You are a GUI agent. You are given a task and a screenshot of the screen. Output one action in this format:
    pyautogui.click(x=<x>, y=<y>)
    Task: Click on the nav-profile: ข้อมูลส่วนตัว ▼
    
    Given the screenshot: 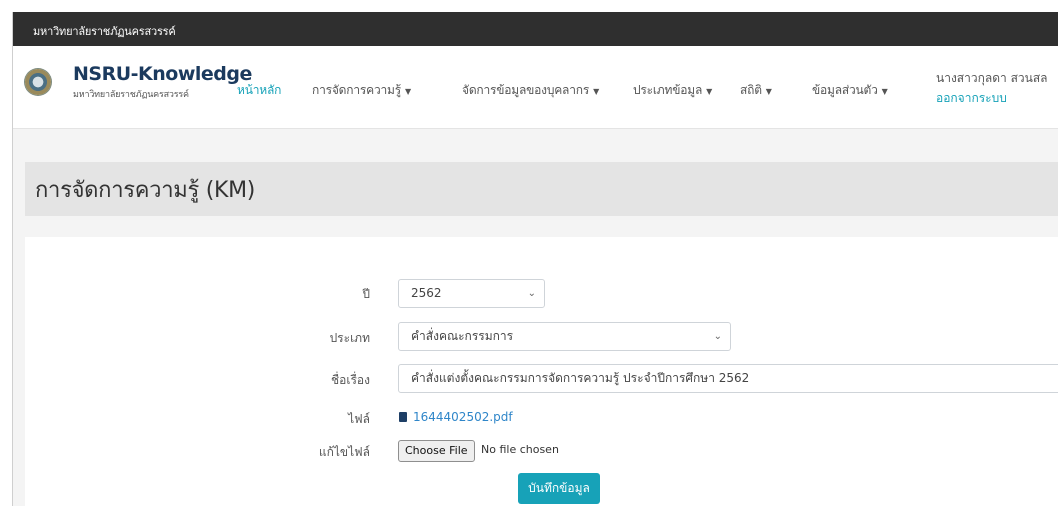 What is the action you would take?
    pyautogui.click(x=850, y=90)
    